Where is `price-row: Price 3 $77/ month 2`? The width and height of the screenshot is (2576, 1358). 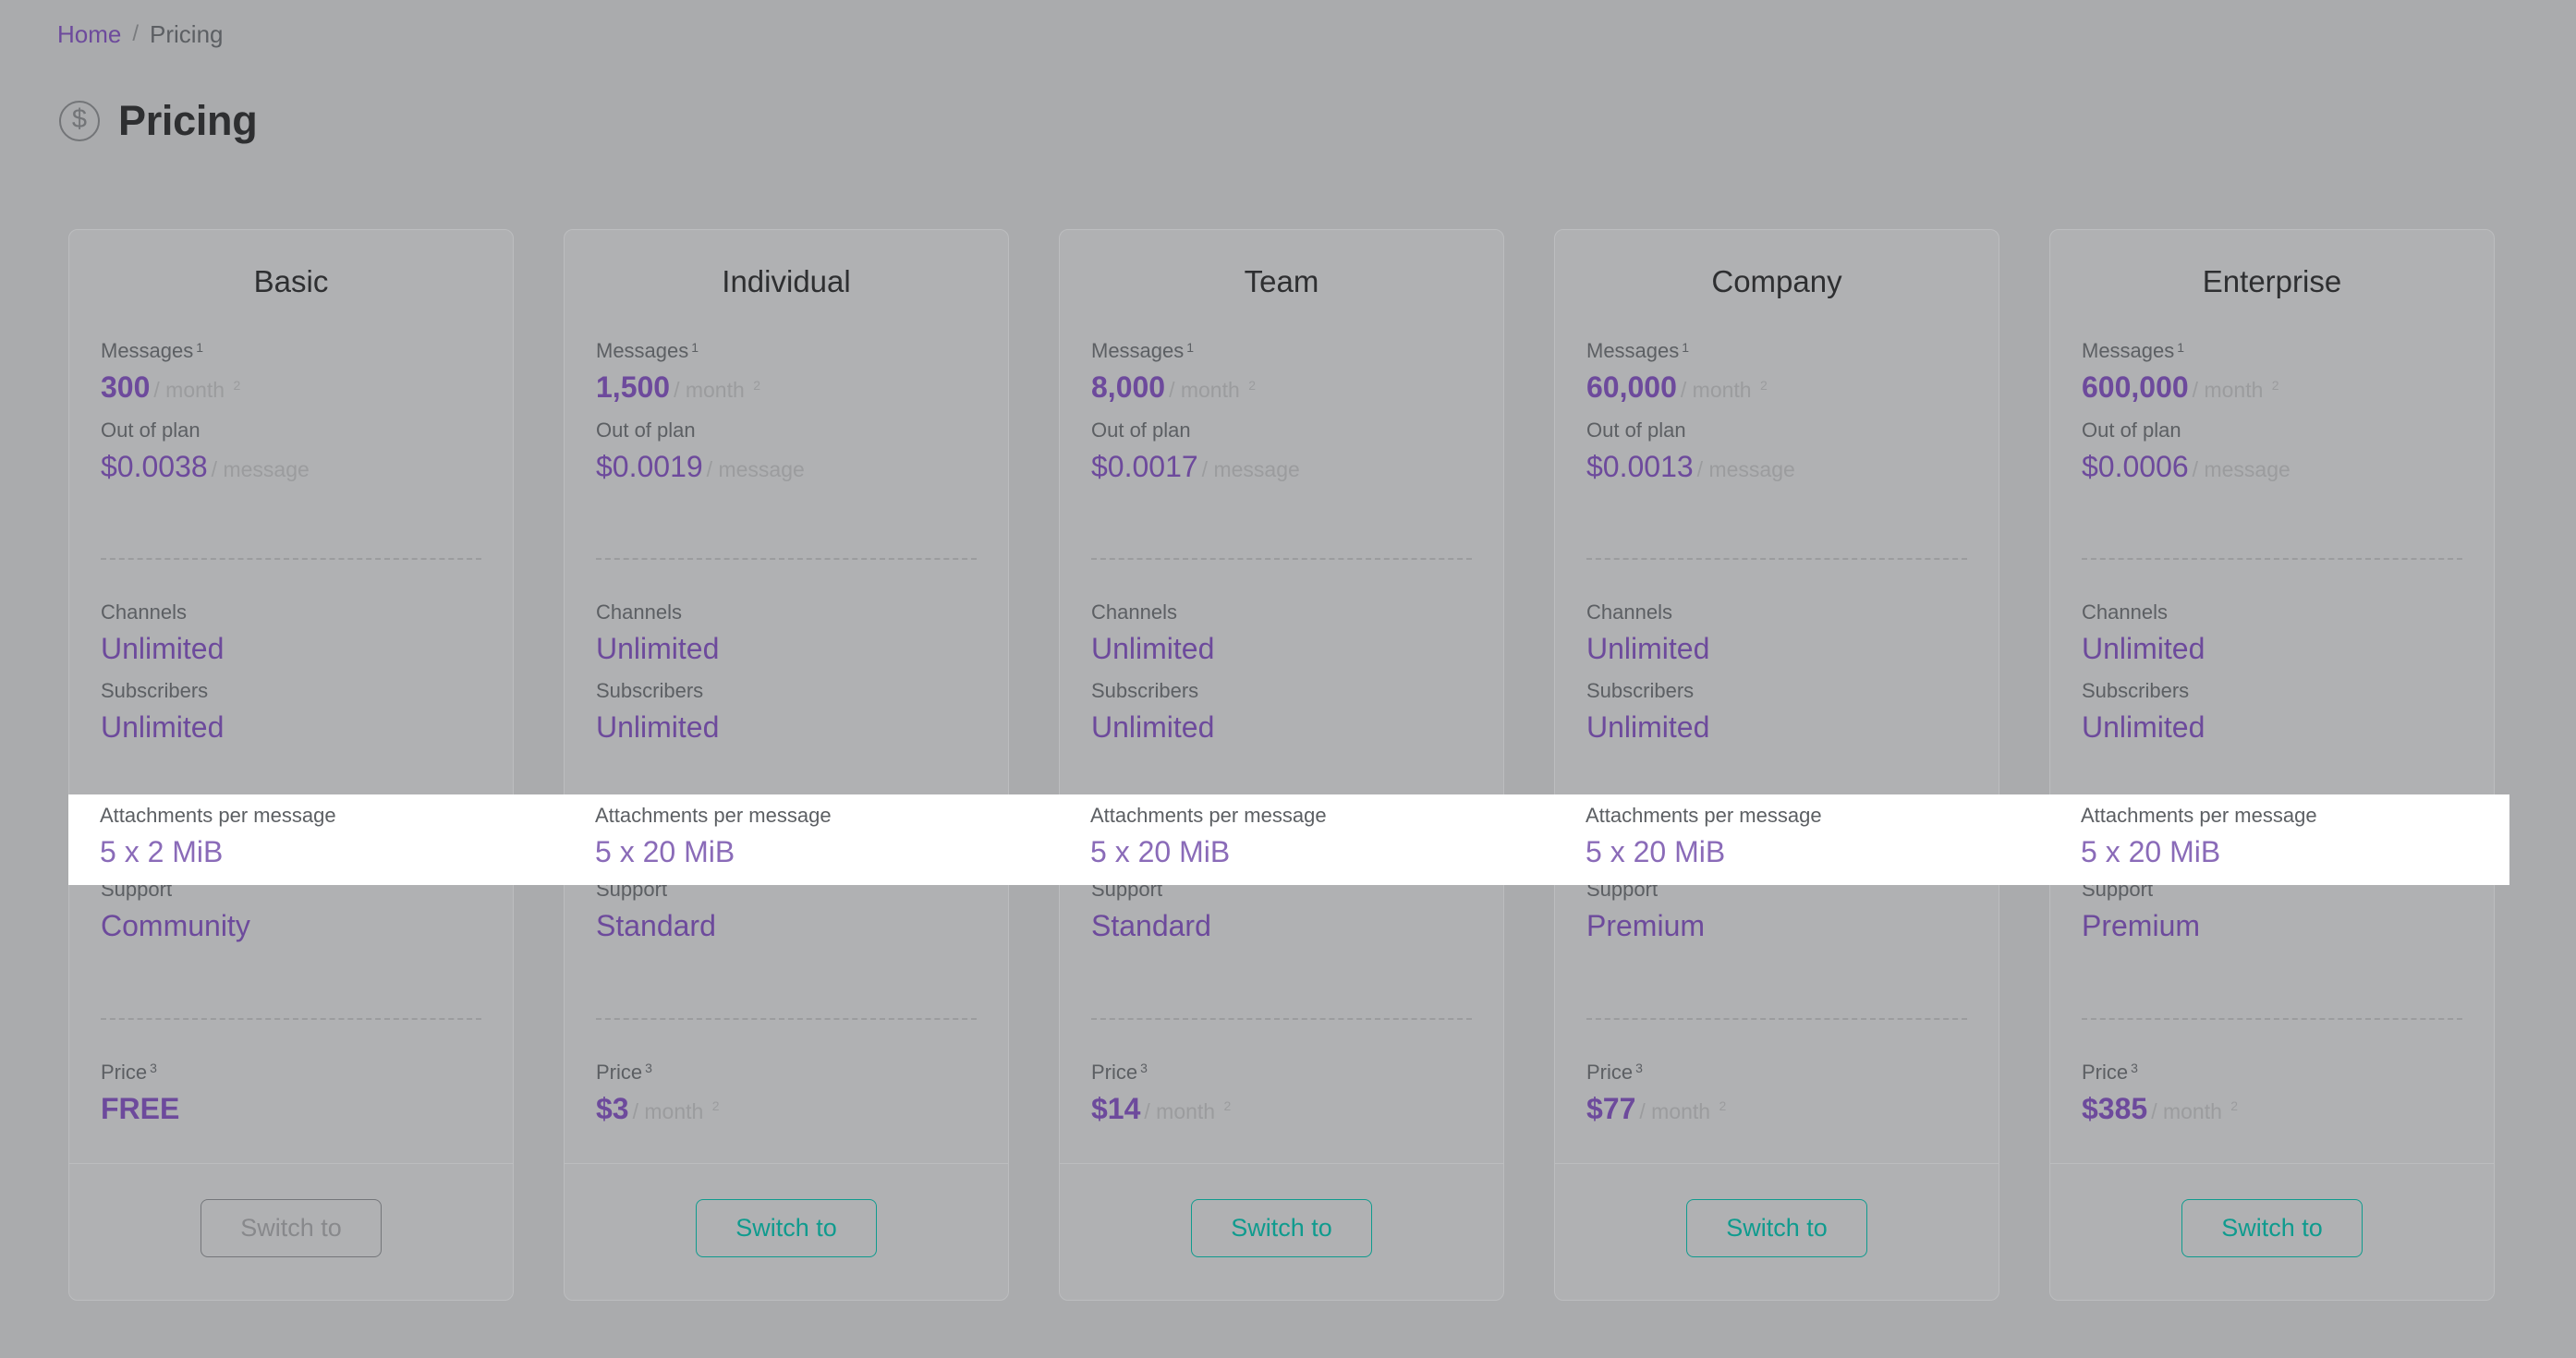 price-row: Price 3 $77/ month 2 is located at coordinates (1776, 1093).